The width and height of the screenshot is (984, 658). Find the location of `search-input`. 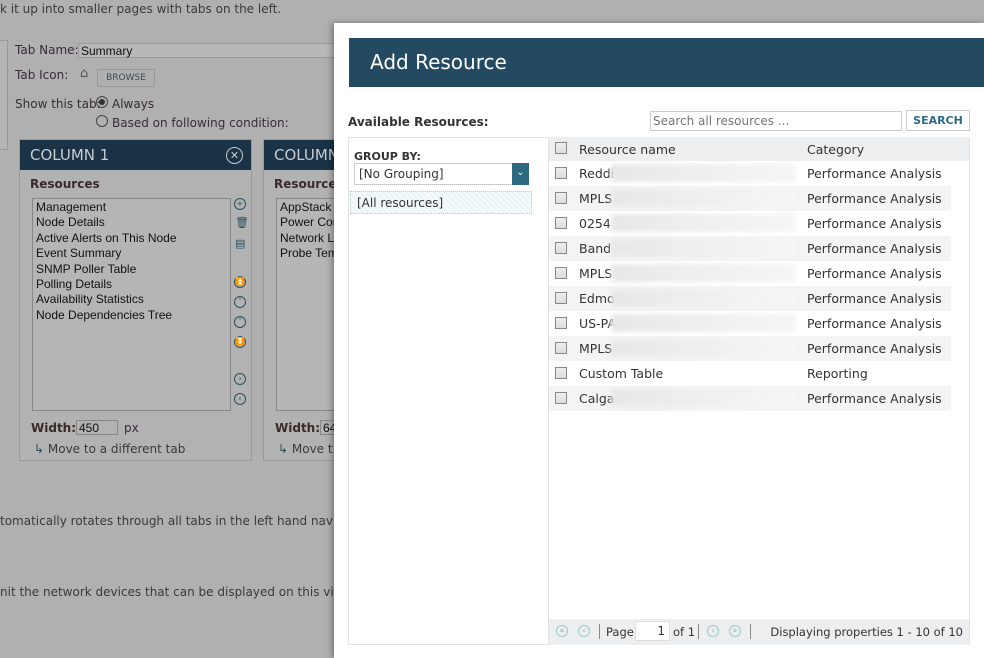

search-input is located at coordinates (776, 121).